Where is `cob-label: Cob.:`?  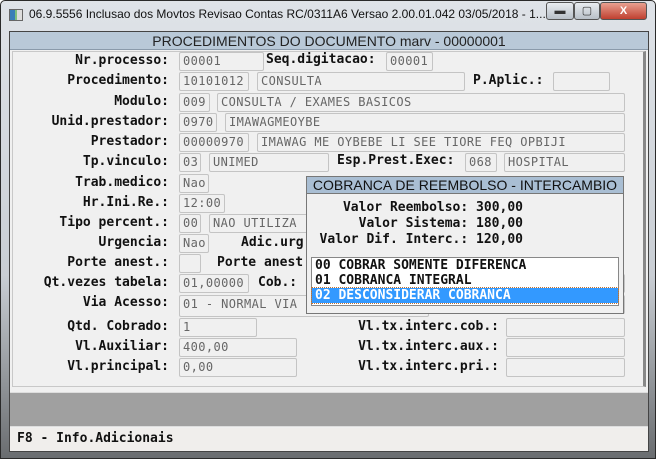
cob-label: Cob.: is located at coordinates (278, 282).